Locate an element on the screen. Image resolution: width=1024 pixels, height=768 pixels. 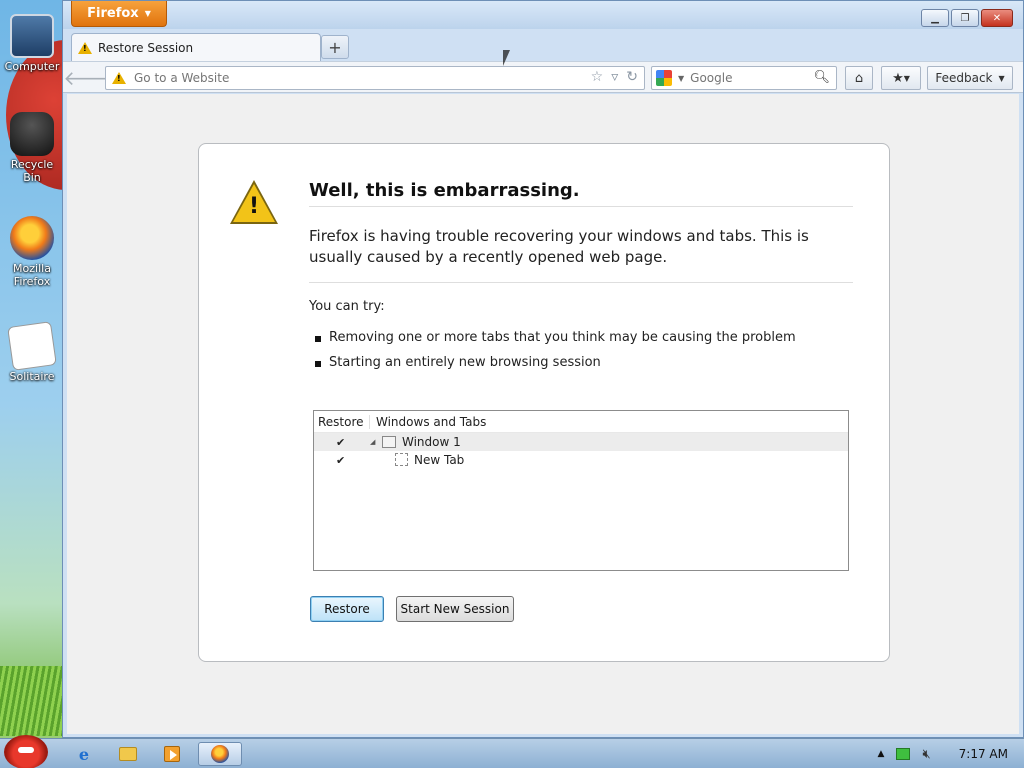
firefox-menu-button: Firefox ▼ is located at coordinates (119, 14).